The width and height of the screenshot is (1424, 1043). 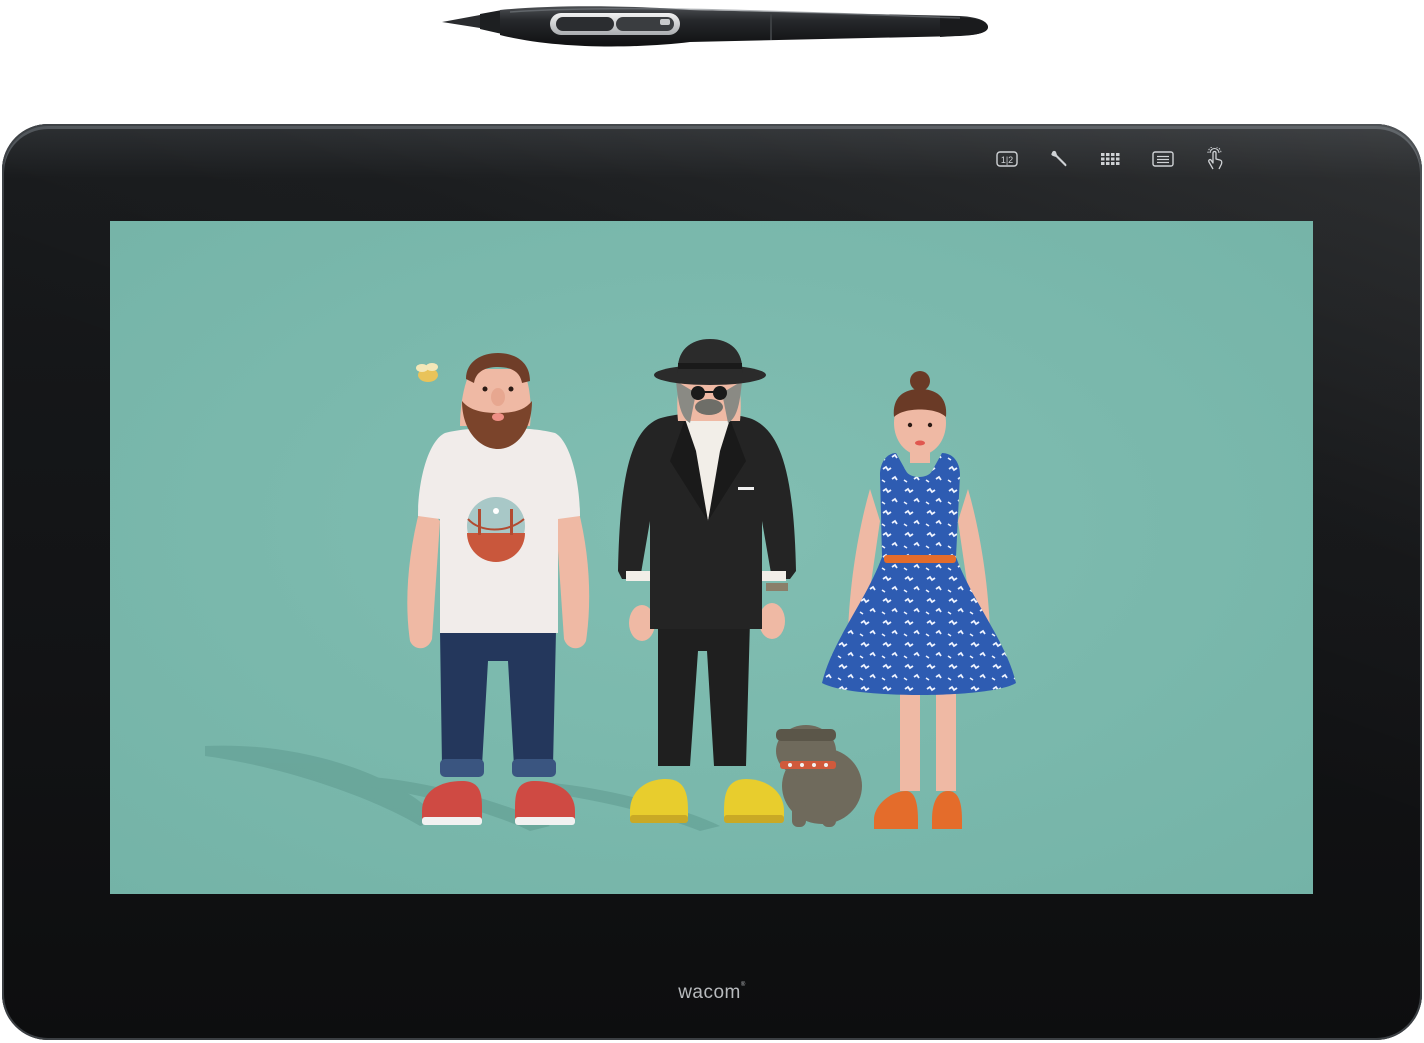 I want to click on keyboard-icon, so click(x=1111, y=159).